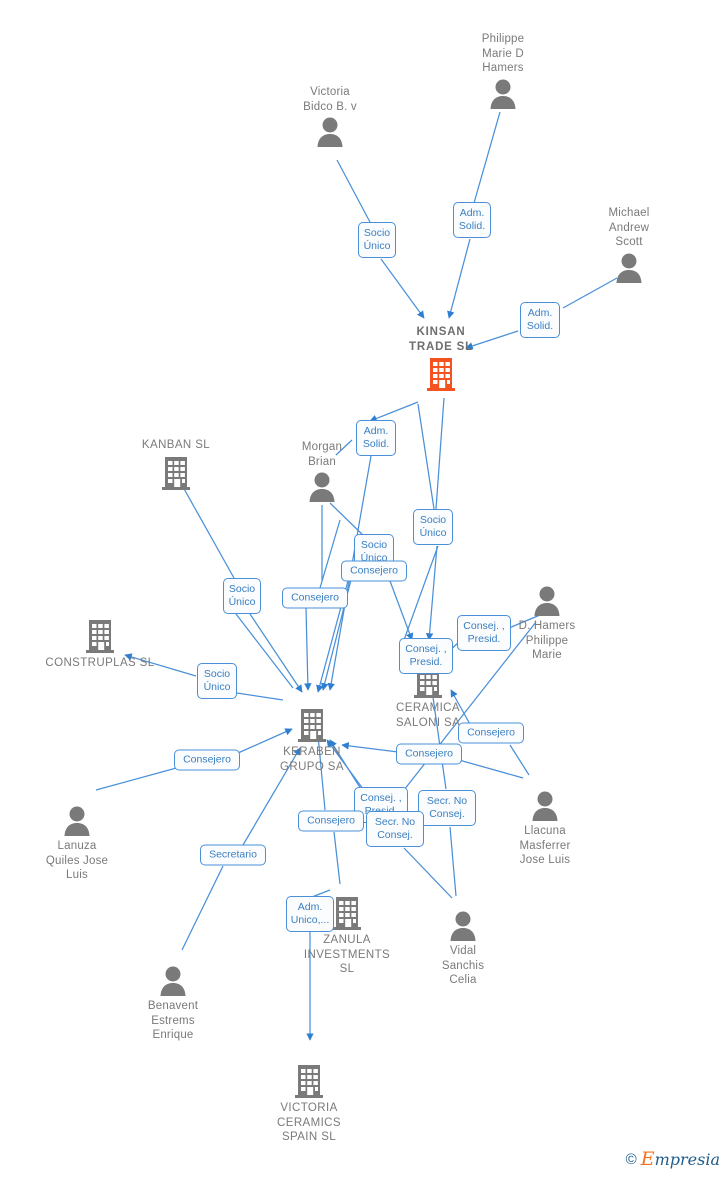 The height and width of the screenshot is (1180, 728). What do you see at coordinates (347, 954) in the screenshot?
I see `node-label: ZANULA INVESTMENTS SL` at bounding box center [347, 954].